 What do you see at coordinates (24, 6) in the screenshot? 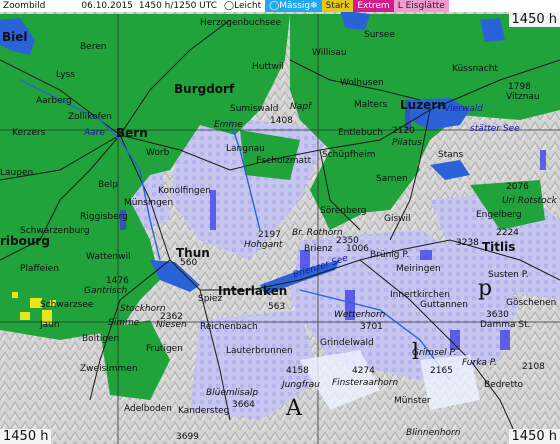
I see `header-title: Zoombild` at bounding box center [24, 6].